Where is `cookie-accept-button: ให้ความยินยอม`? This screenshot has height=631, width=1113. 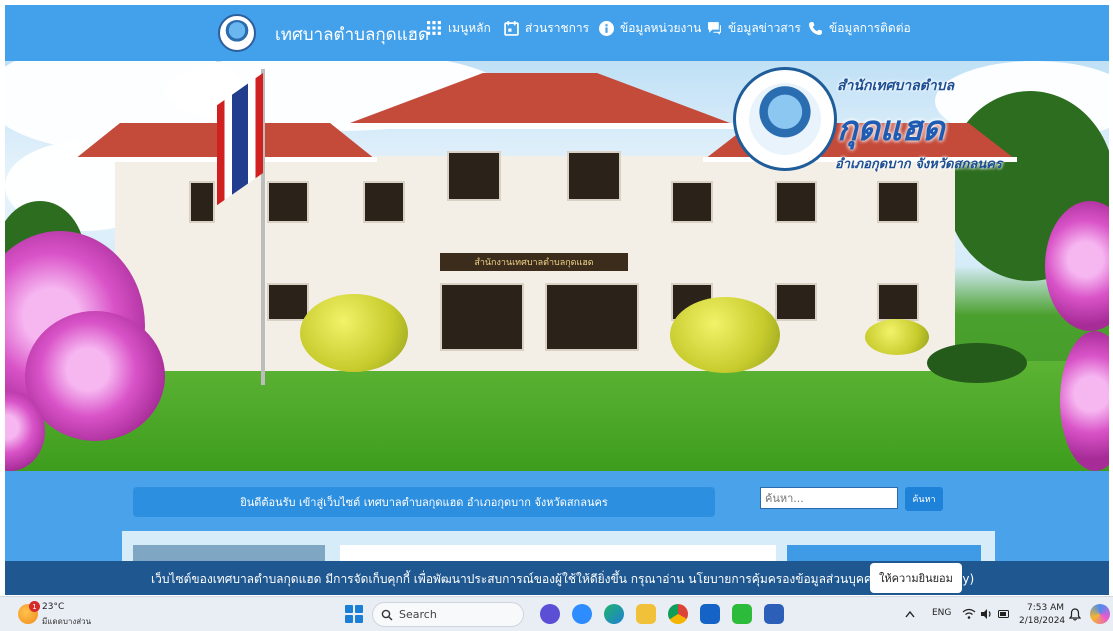 cookie-accept-button: ให้ความยินยอม is located at coordinates (916, 578).